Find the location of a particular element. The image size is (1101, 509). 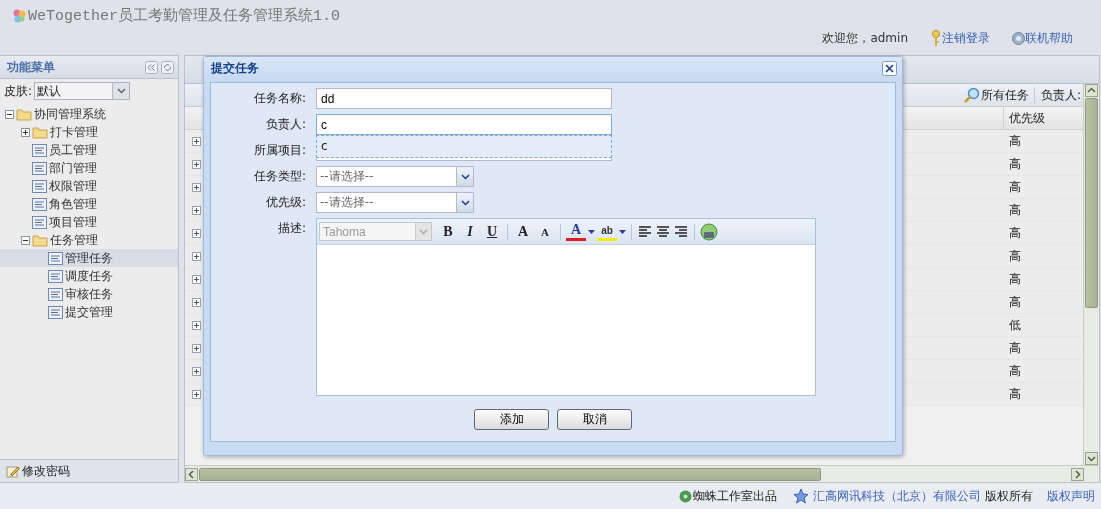

vertical-scrollbar is located at coordinates (1091, 274).